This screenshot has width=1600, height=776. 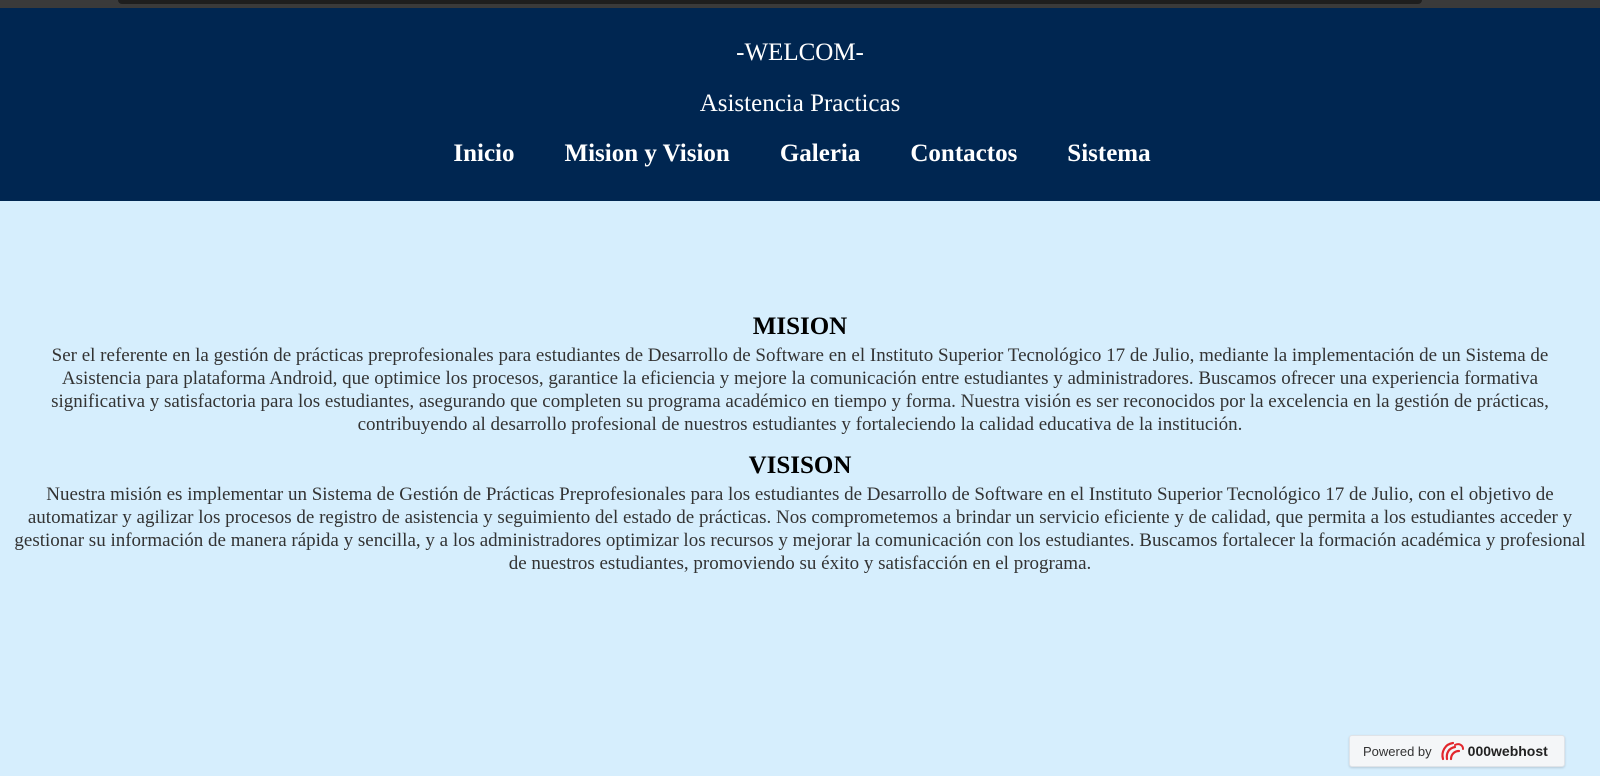 I want to click on vision-heading: VISISON, so click(x=800, y=465).